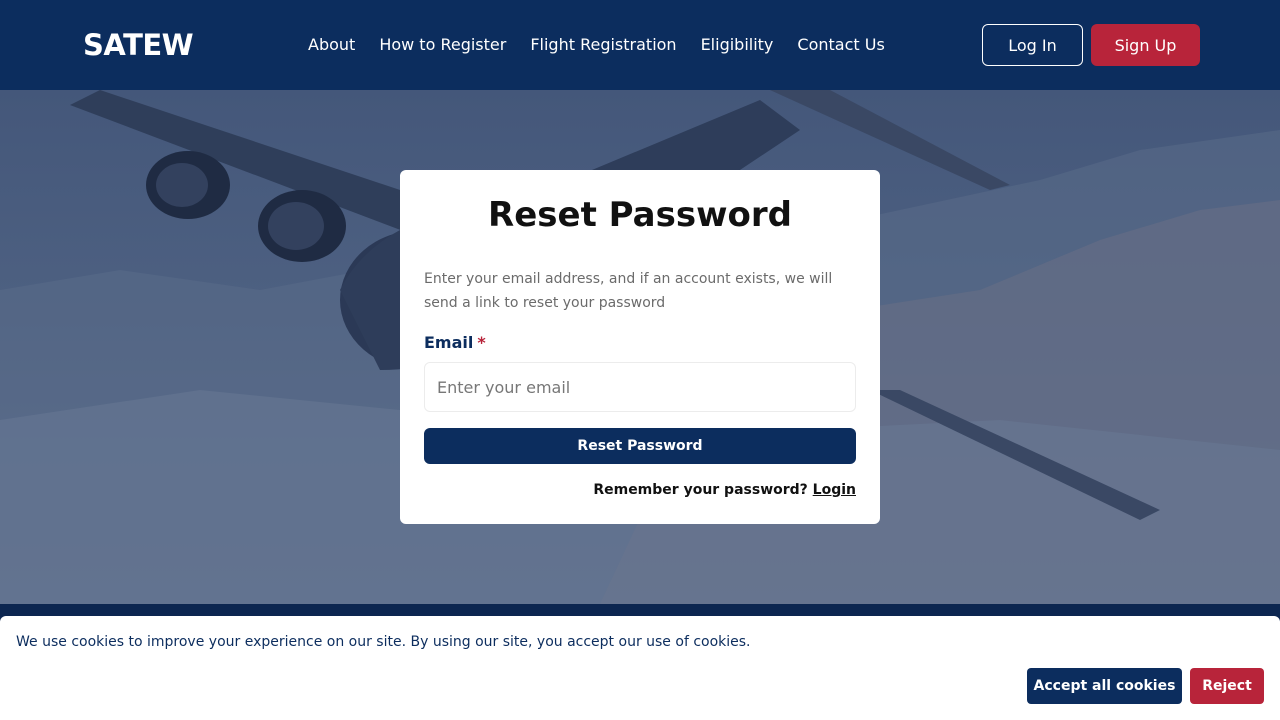 This screenshot has width=1280, height=720. Describe the element at coordinates (834, 490) in the screenshot. I see `login-link: Login` at that location.